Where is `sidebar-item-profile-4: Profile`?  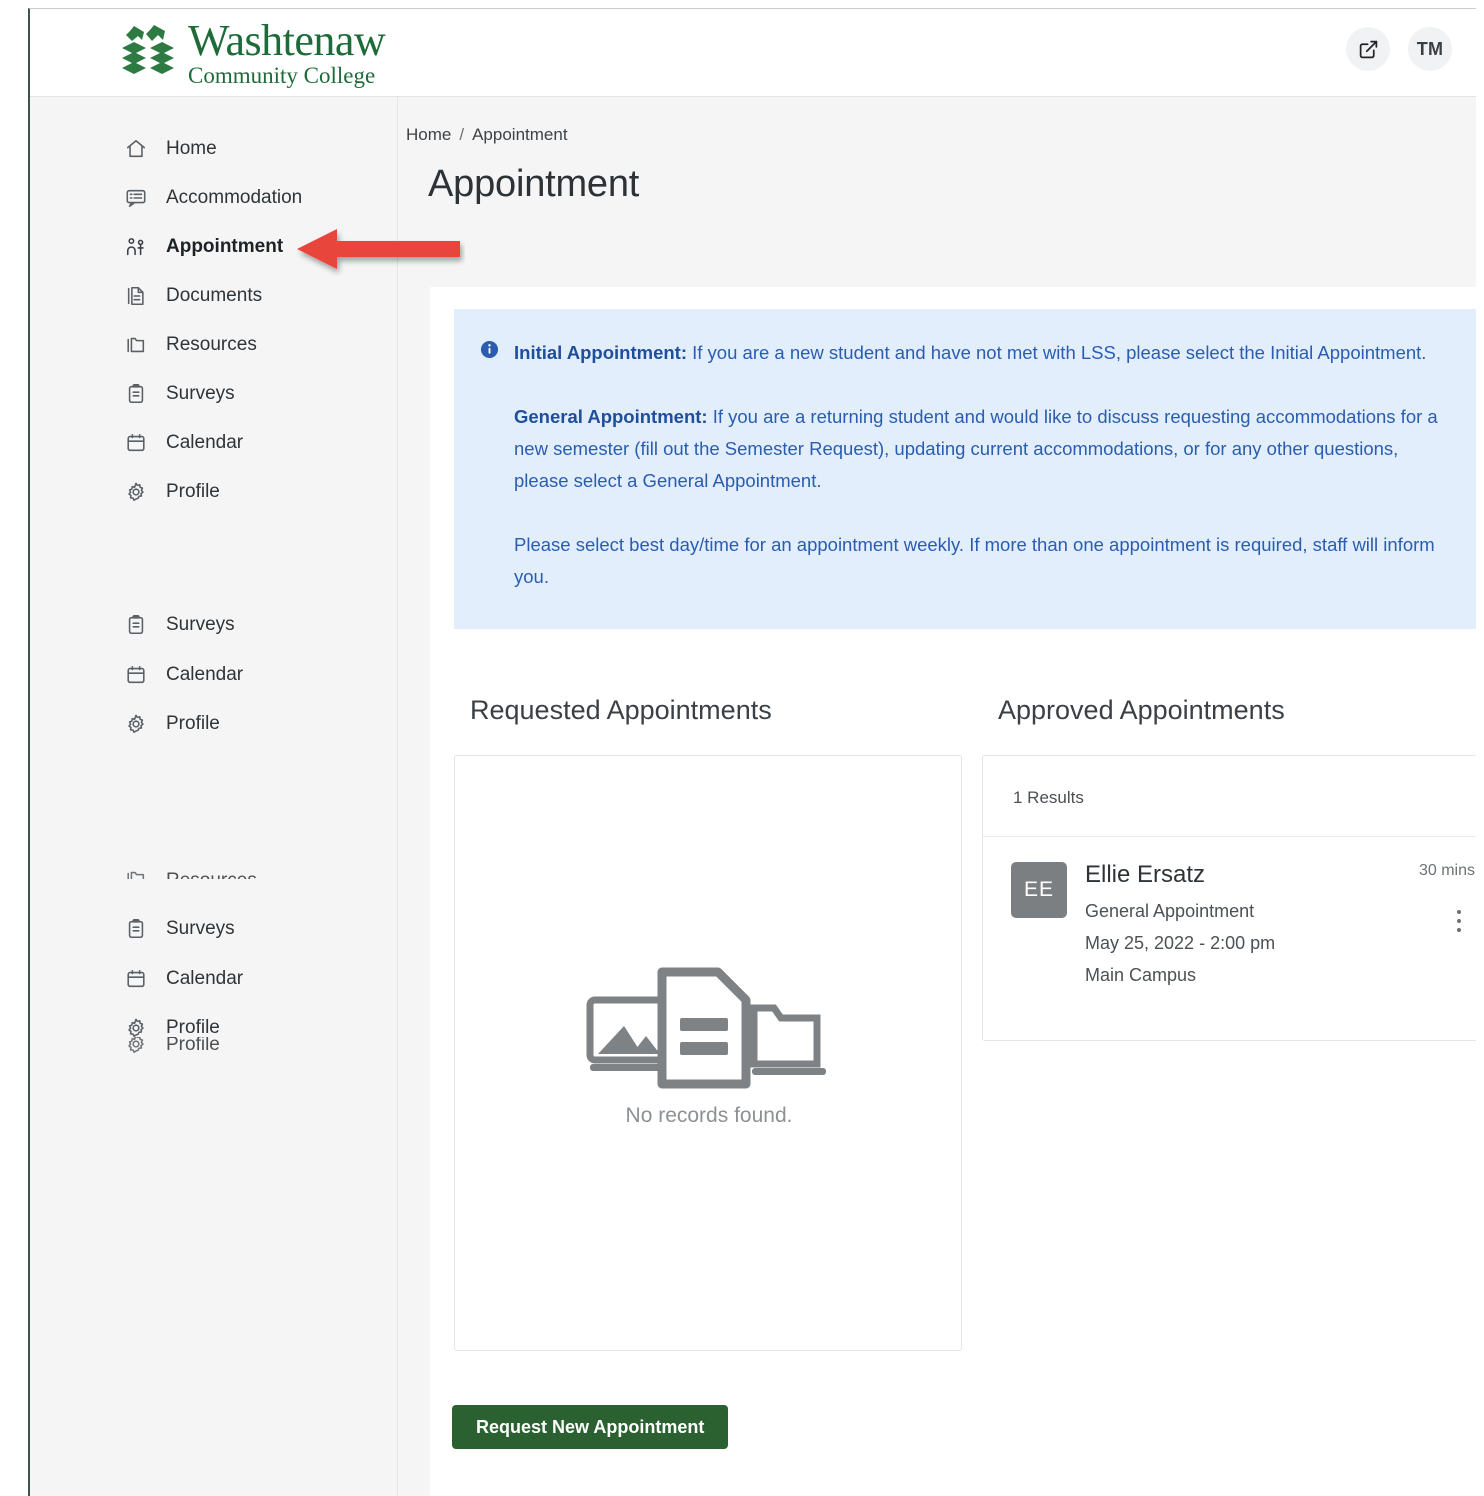
sidebar-item-profile-4: Profile is located at coordinates (213, 1047).